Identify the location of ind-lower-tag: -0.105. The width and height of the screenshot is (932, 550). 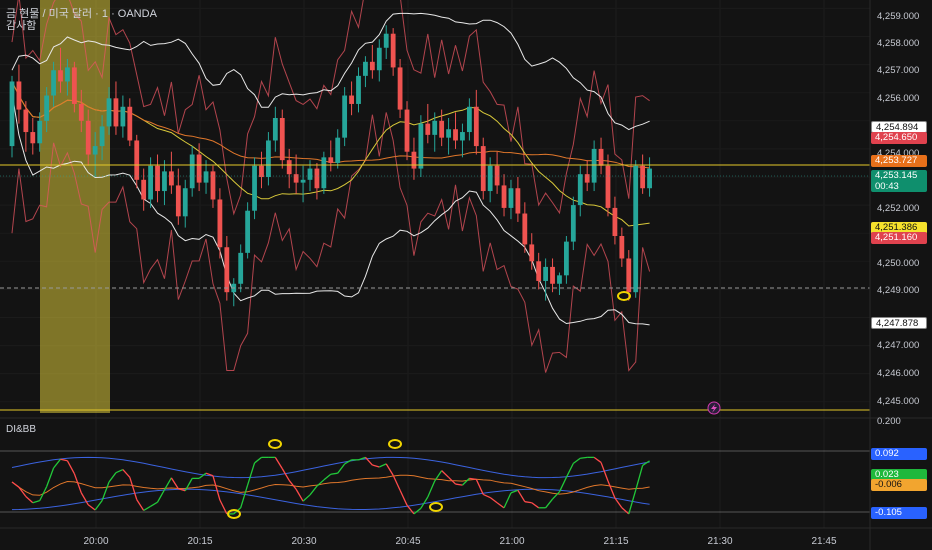
(899, 513).